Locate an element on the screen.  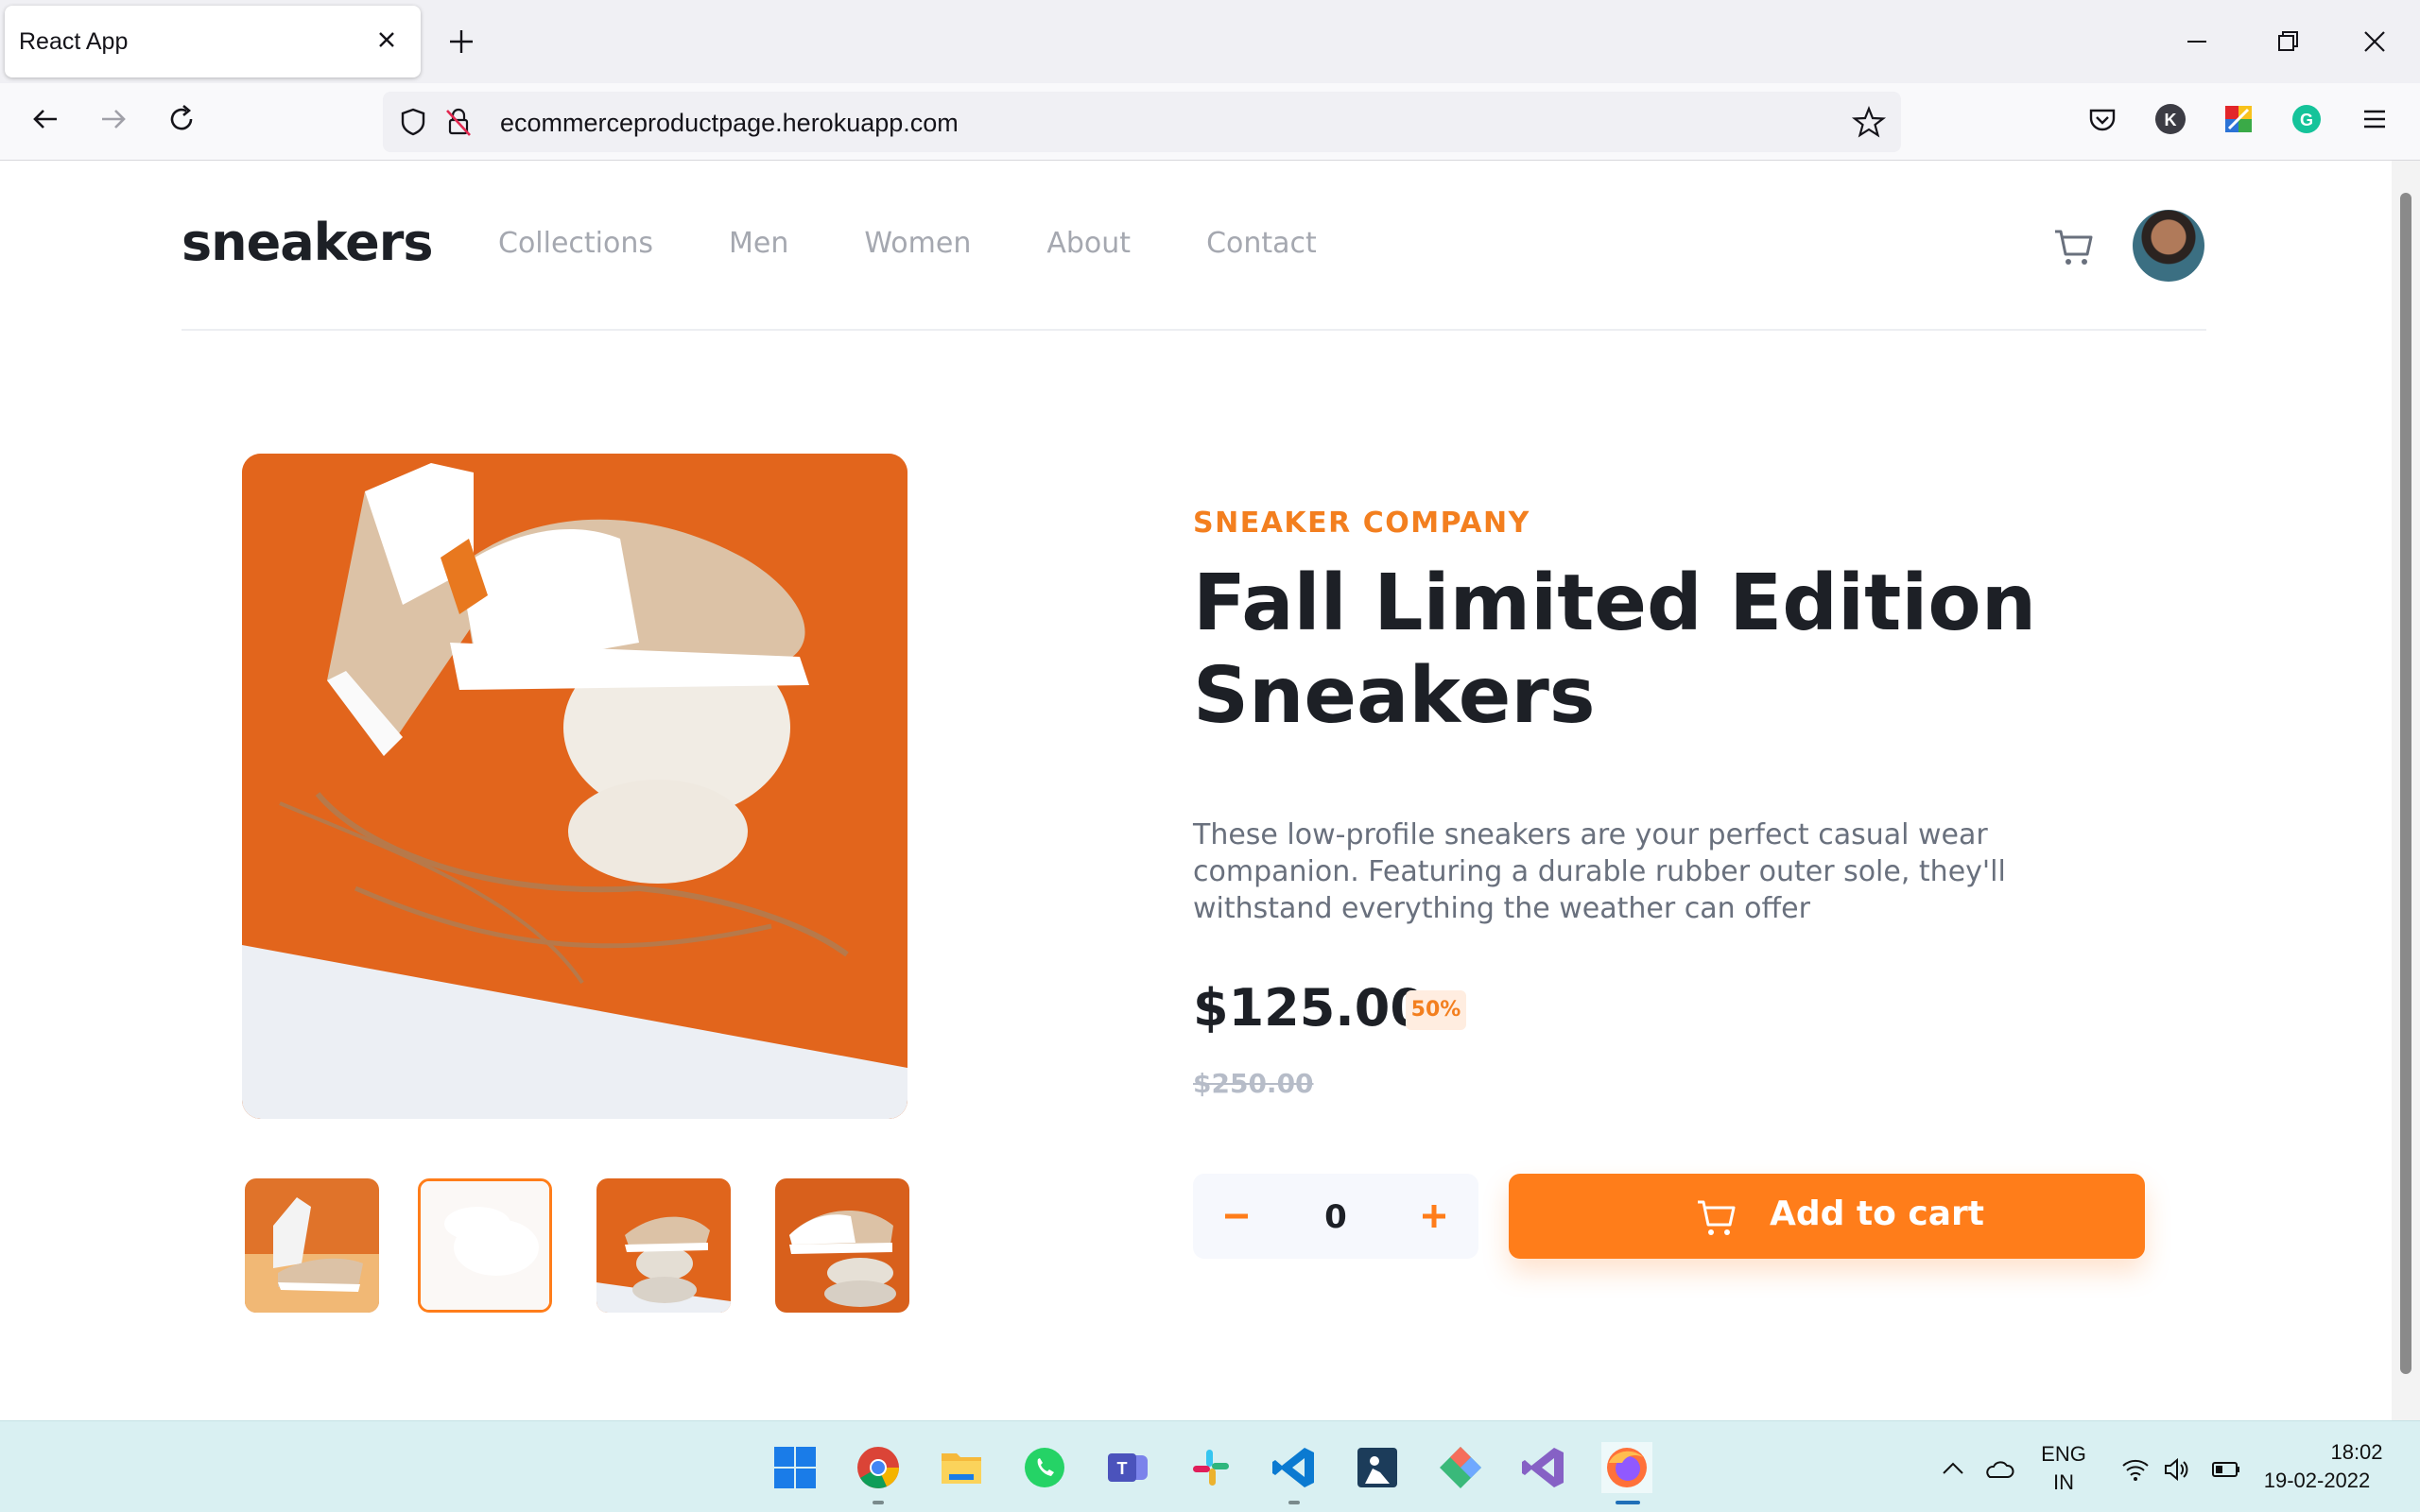
visual-studio-icon is located at coordinates (1544, 1467).